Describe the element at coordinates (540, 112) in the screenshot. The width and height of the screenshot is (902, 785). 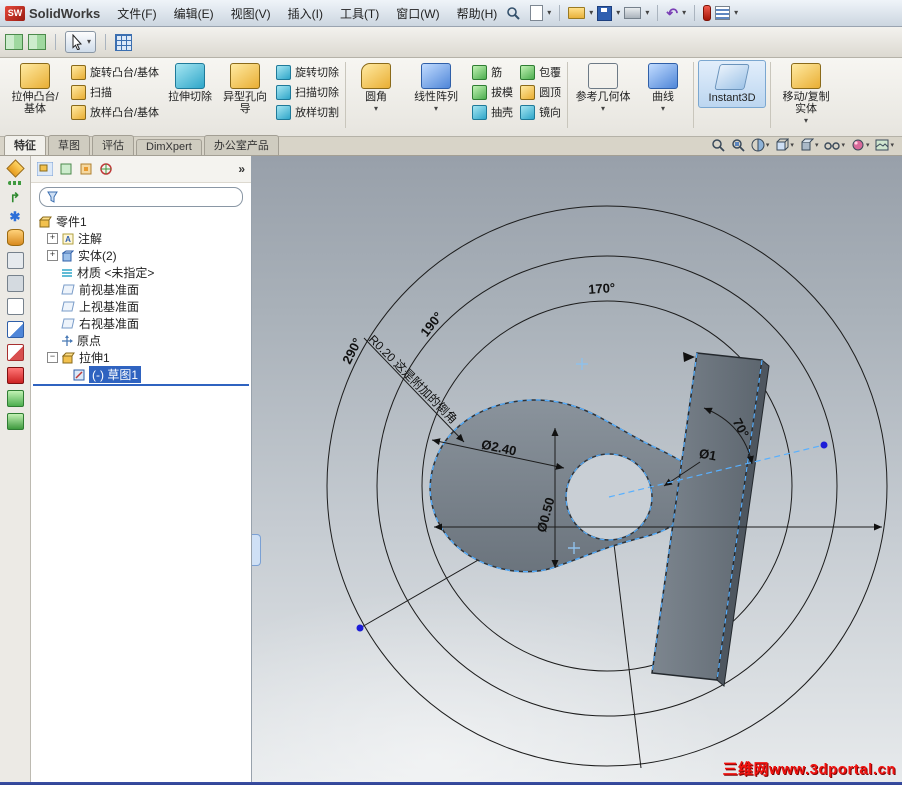
I see `mirror-button: 镜向` at that location.